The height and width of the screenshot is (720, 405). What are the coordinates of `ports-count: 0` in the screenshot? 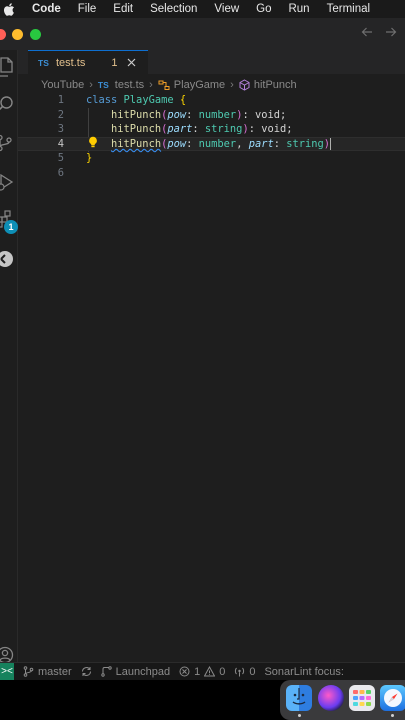 It's located at (252, 671).